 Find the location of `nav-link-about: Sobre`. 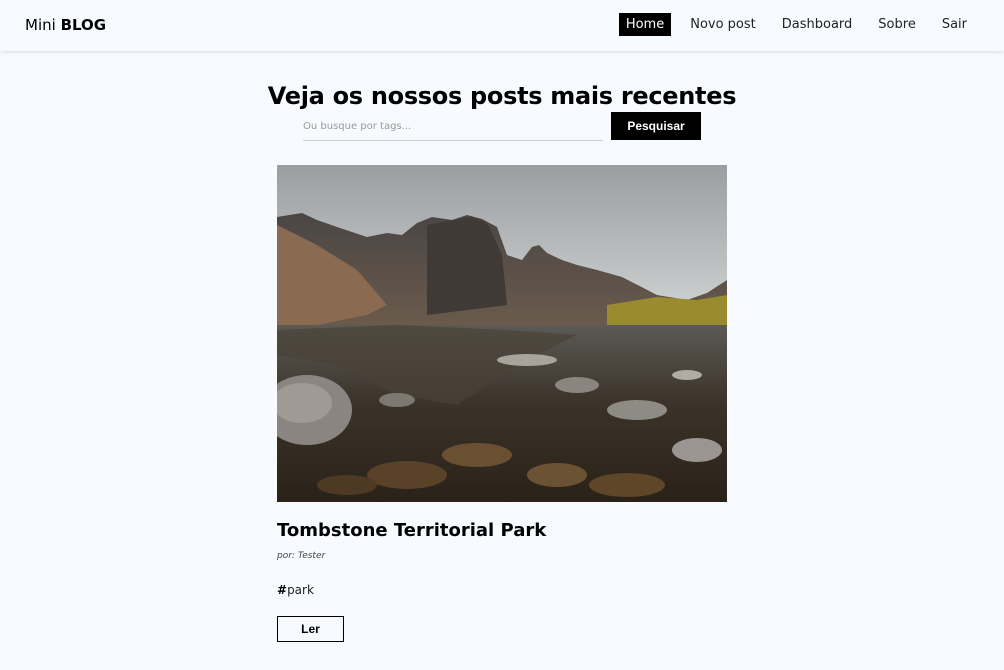

nav-link-about: Sobre is located at coordinates (897, 24).